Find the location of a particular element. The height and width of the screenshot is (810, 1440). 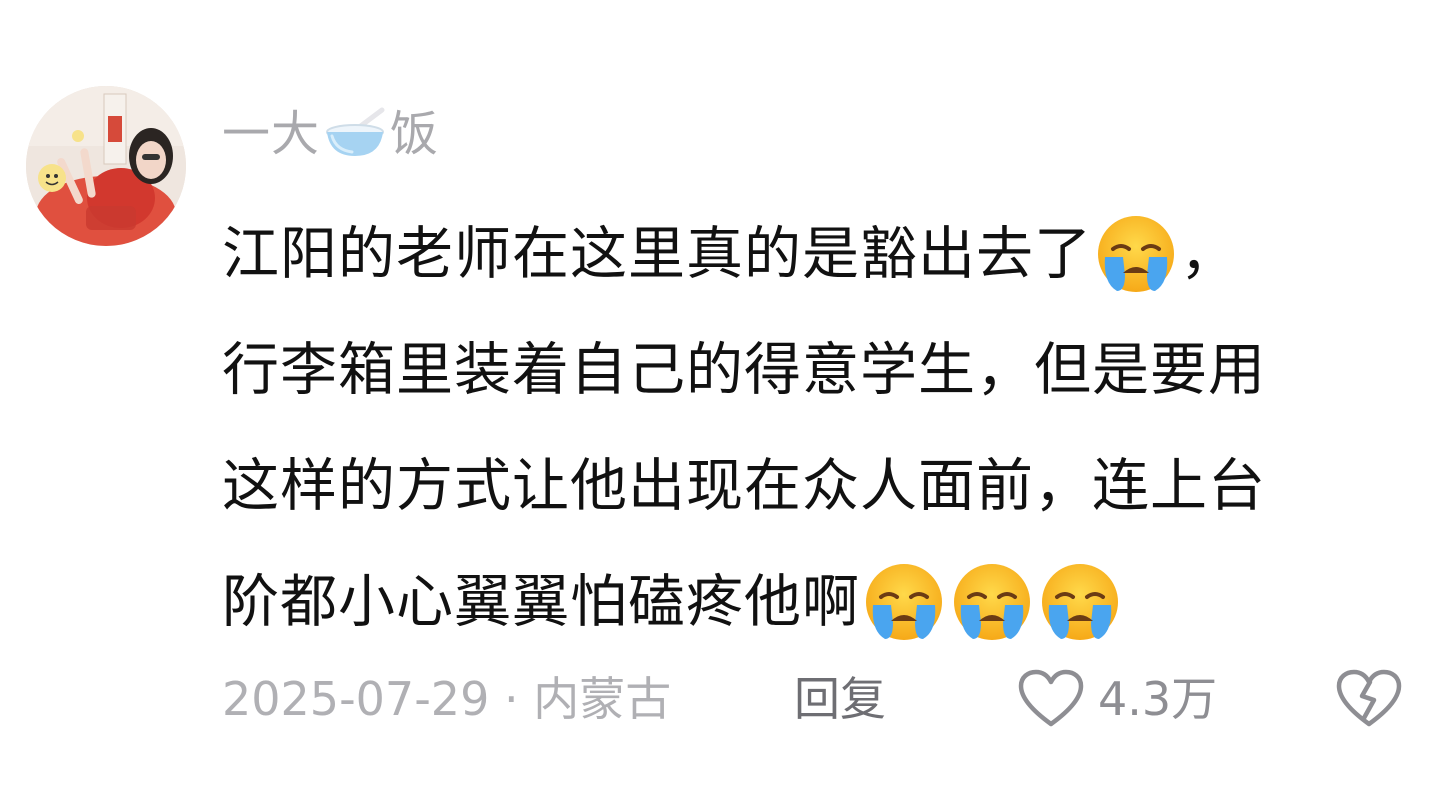

like-count: 4.3万 is located at coordinates (1158, 699).